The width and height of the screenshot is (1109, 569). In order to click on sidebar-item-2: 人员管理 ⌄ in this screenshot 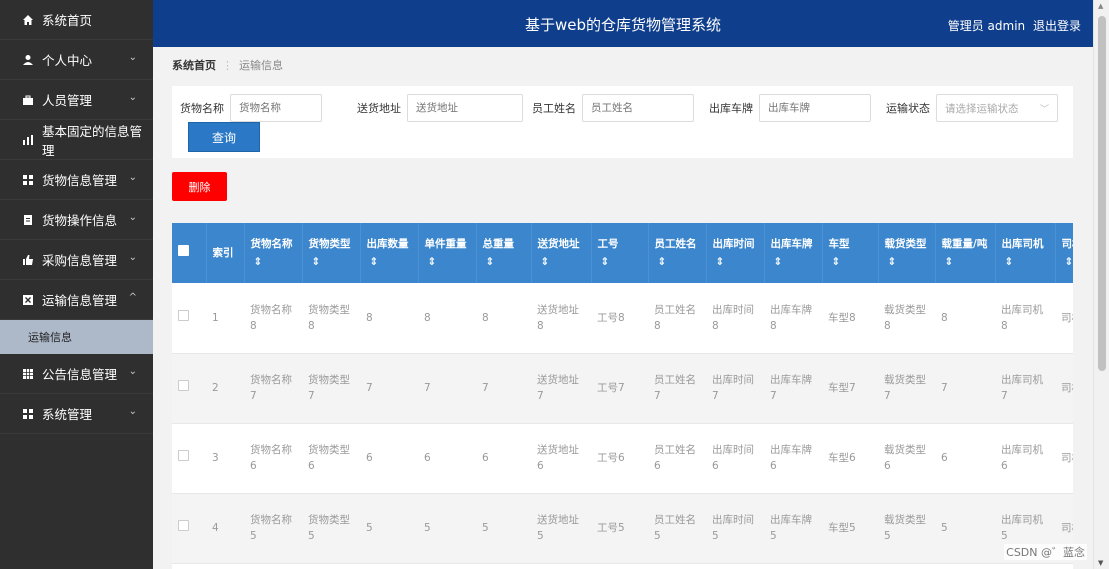, I will do `click(76, 100)`.